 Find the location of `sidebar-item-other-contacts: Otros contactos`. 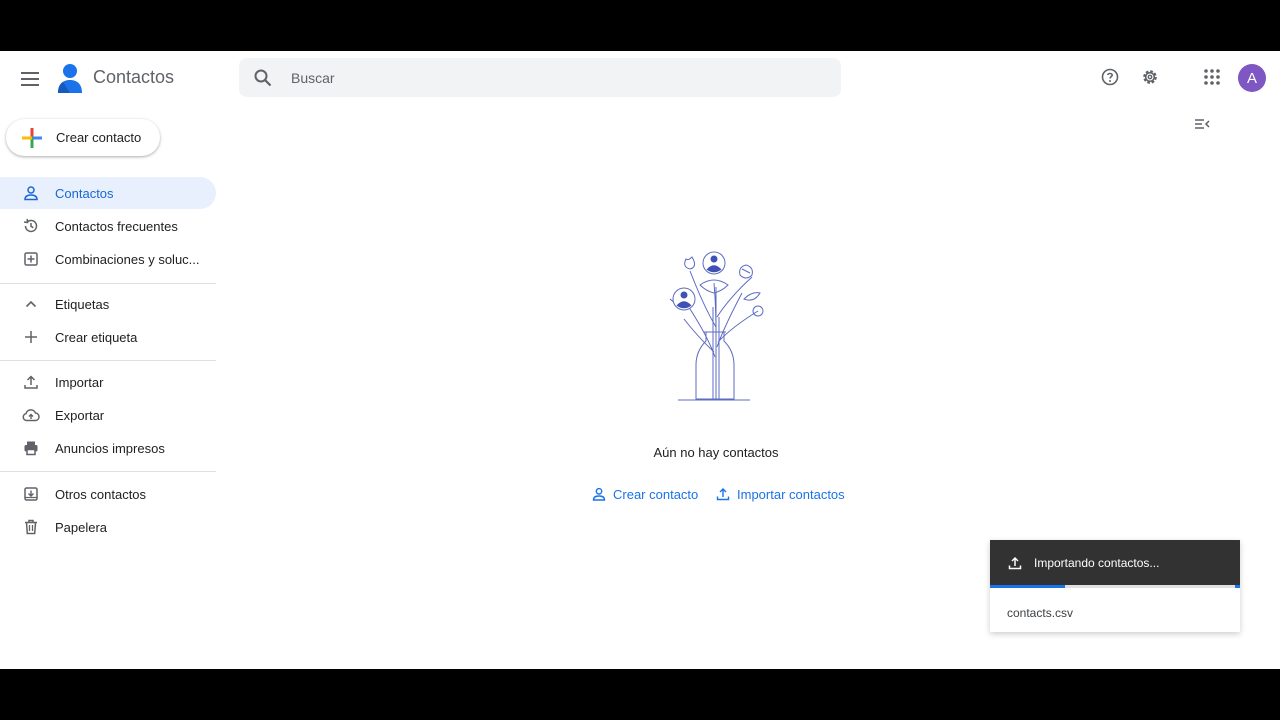

sidebar-item-other-contacts: Otros contactos is located at coordinates (108, 494).